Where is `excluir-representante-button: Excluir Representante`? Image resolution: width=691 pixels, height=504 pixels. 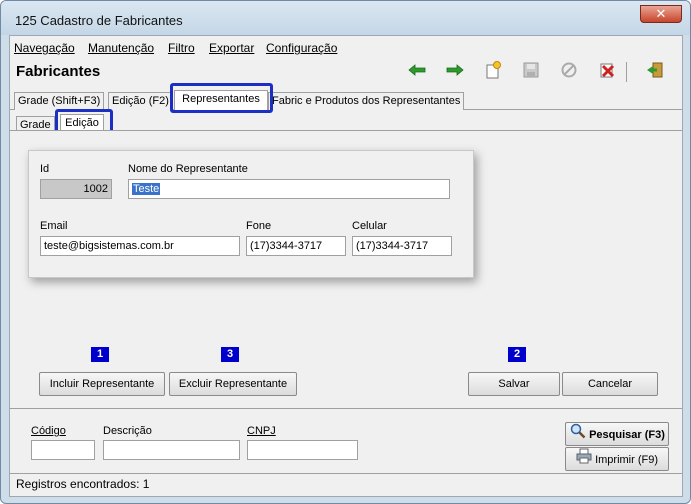 excluir-representante-button: Excluir Representante is located at coordinates (233, 384).